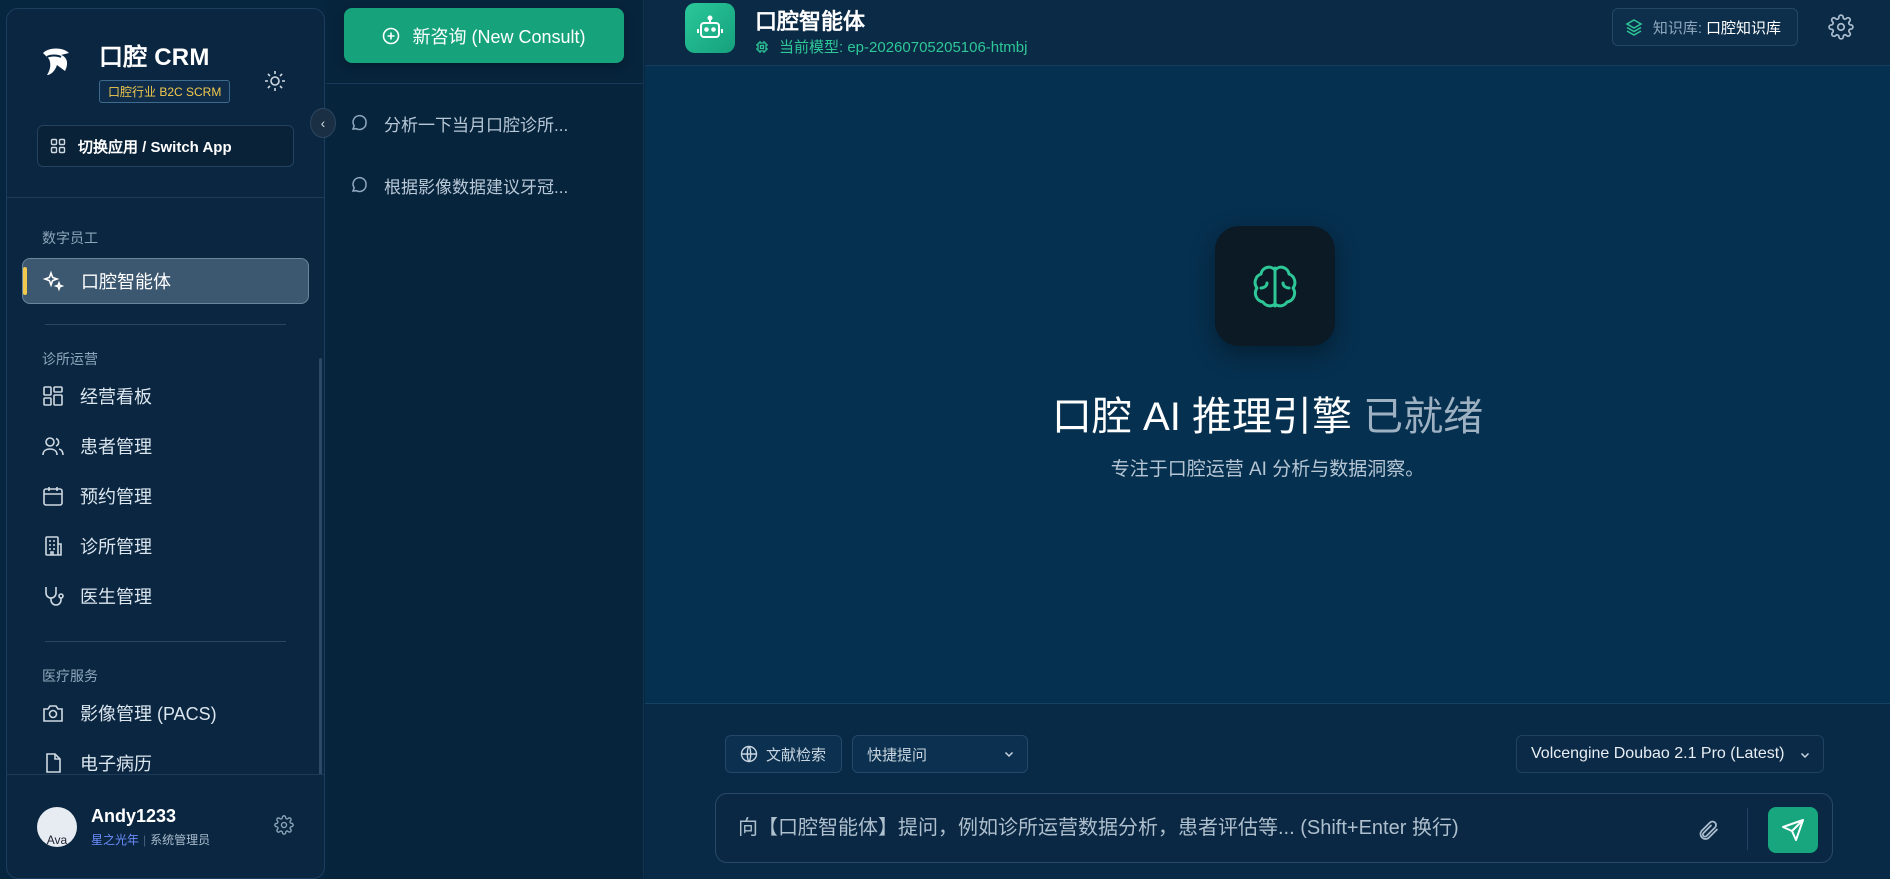  What do you see at coordinates (53, 546) in the screenshot?
I see `building-icon` at bounding box center [53, 546].